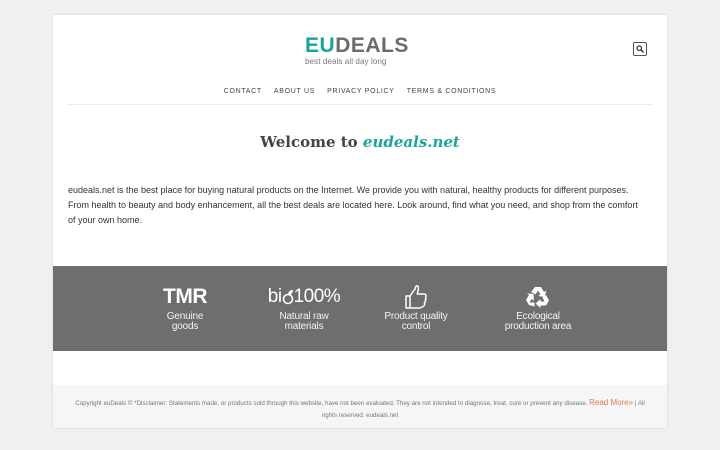 This screenshot has height=450, width=720. What do you see at coordinates (320, 45) in the screenshot?
I see `logo-eu: EU` at bounding box center [320, 45].